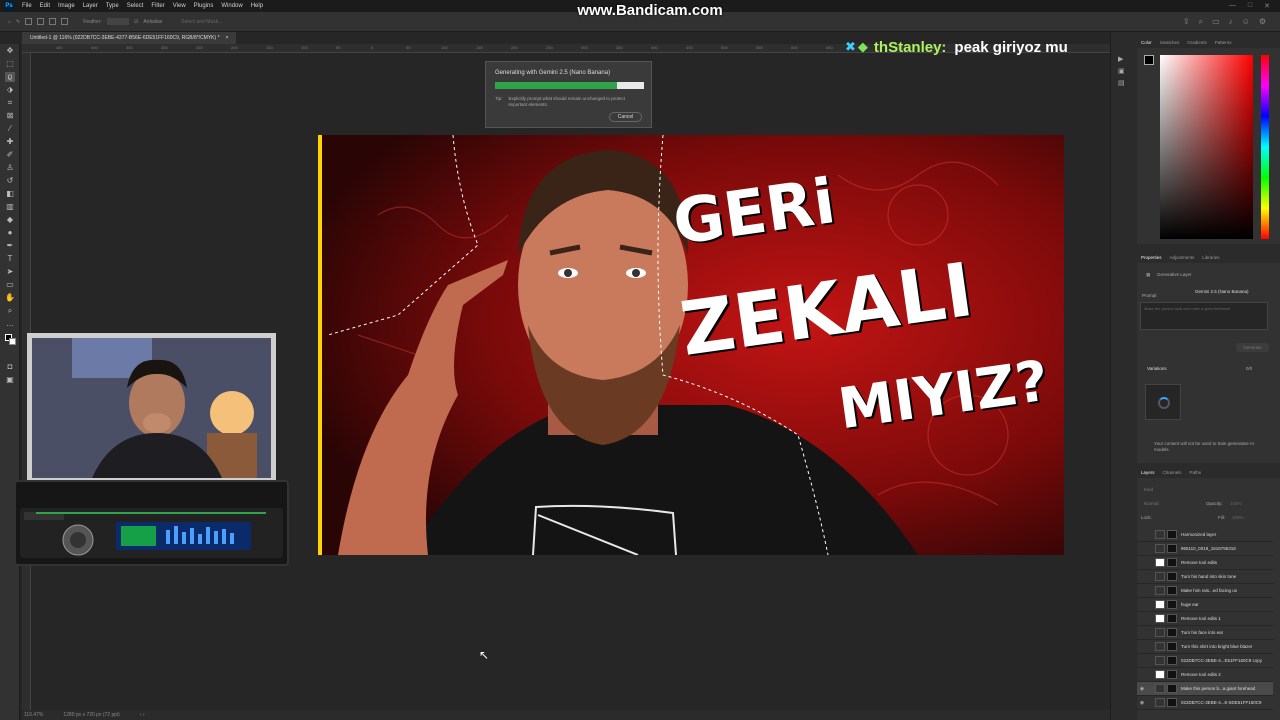  What do you see at coordinates (1197, 43) in the screenshot?
I see `tab-gradients: Gradients` at bounding box center [1197, 43].